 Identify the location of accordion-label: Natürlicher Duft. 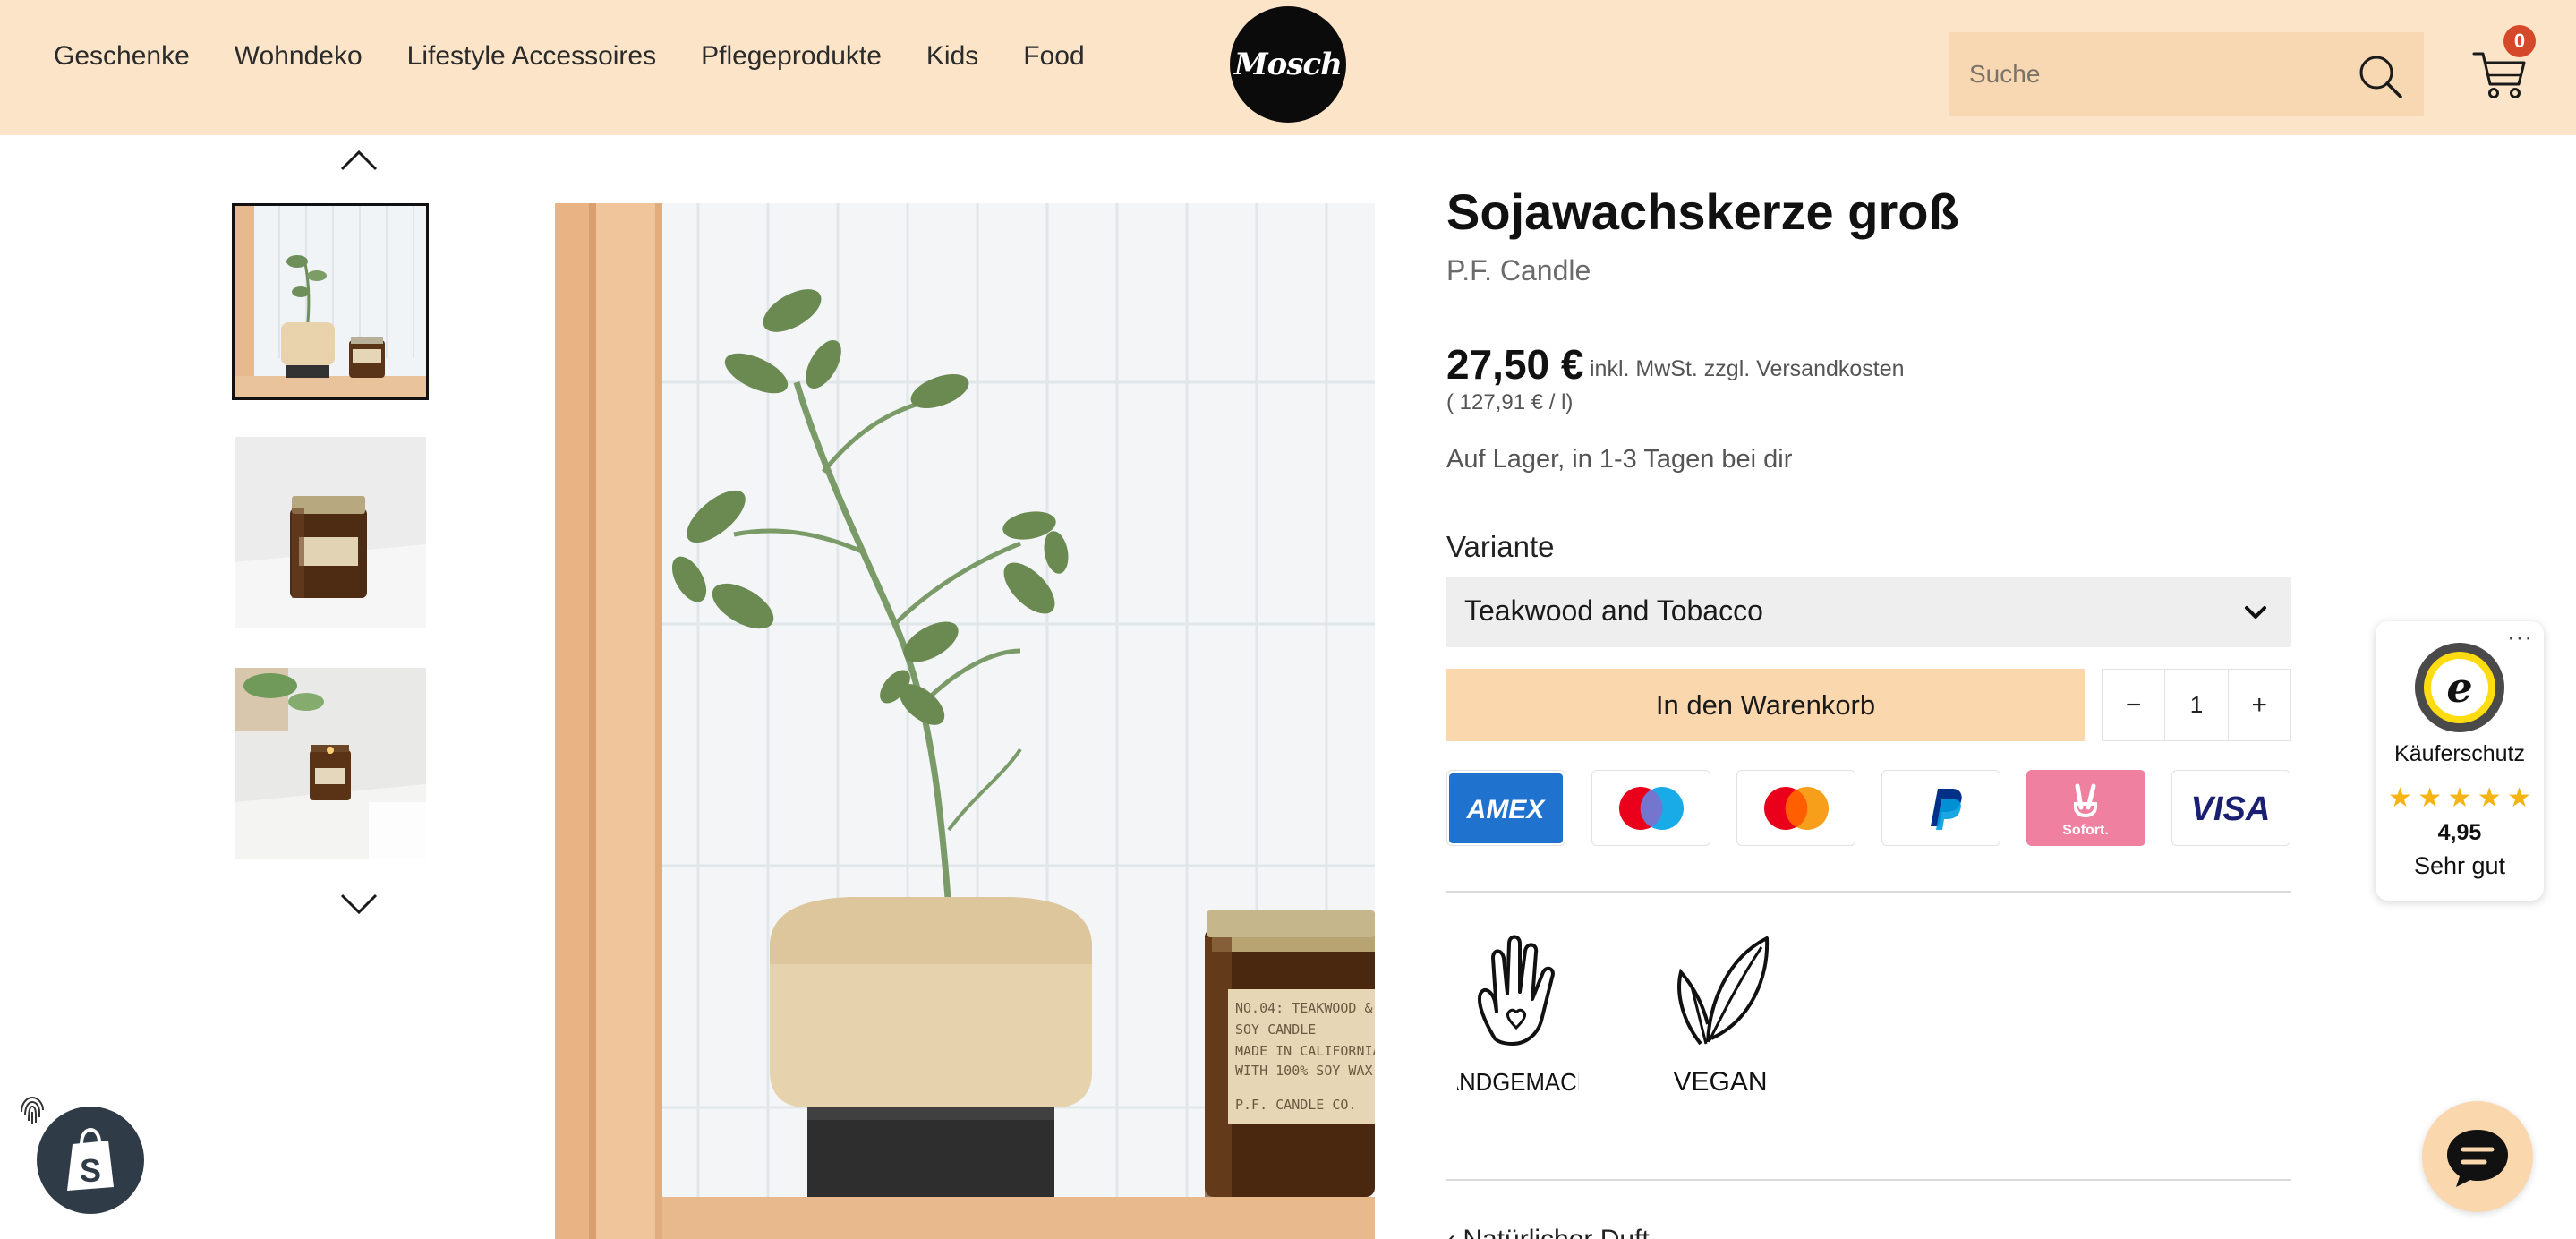
(1556, 1232).